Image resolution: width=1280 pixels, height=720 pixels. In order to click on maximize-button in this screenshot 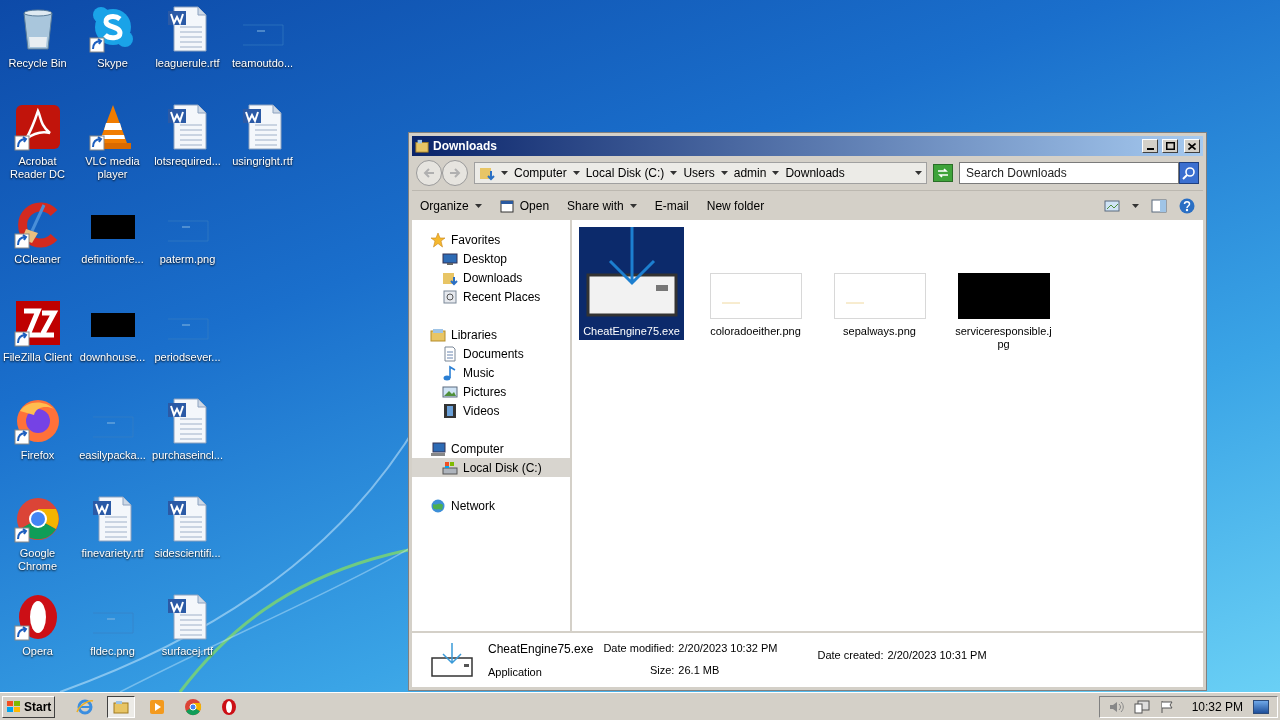, I will do `click(1170, 146)`.